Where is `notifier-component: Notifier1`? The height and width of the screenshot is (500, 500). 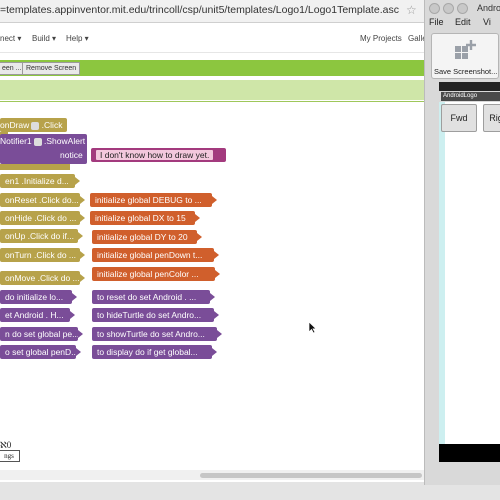
notifier-component: Notifier1 is located at coordinates (16, 141).